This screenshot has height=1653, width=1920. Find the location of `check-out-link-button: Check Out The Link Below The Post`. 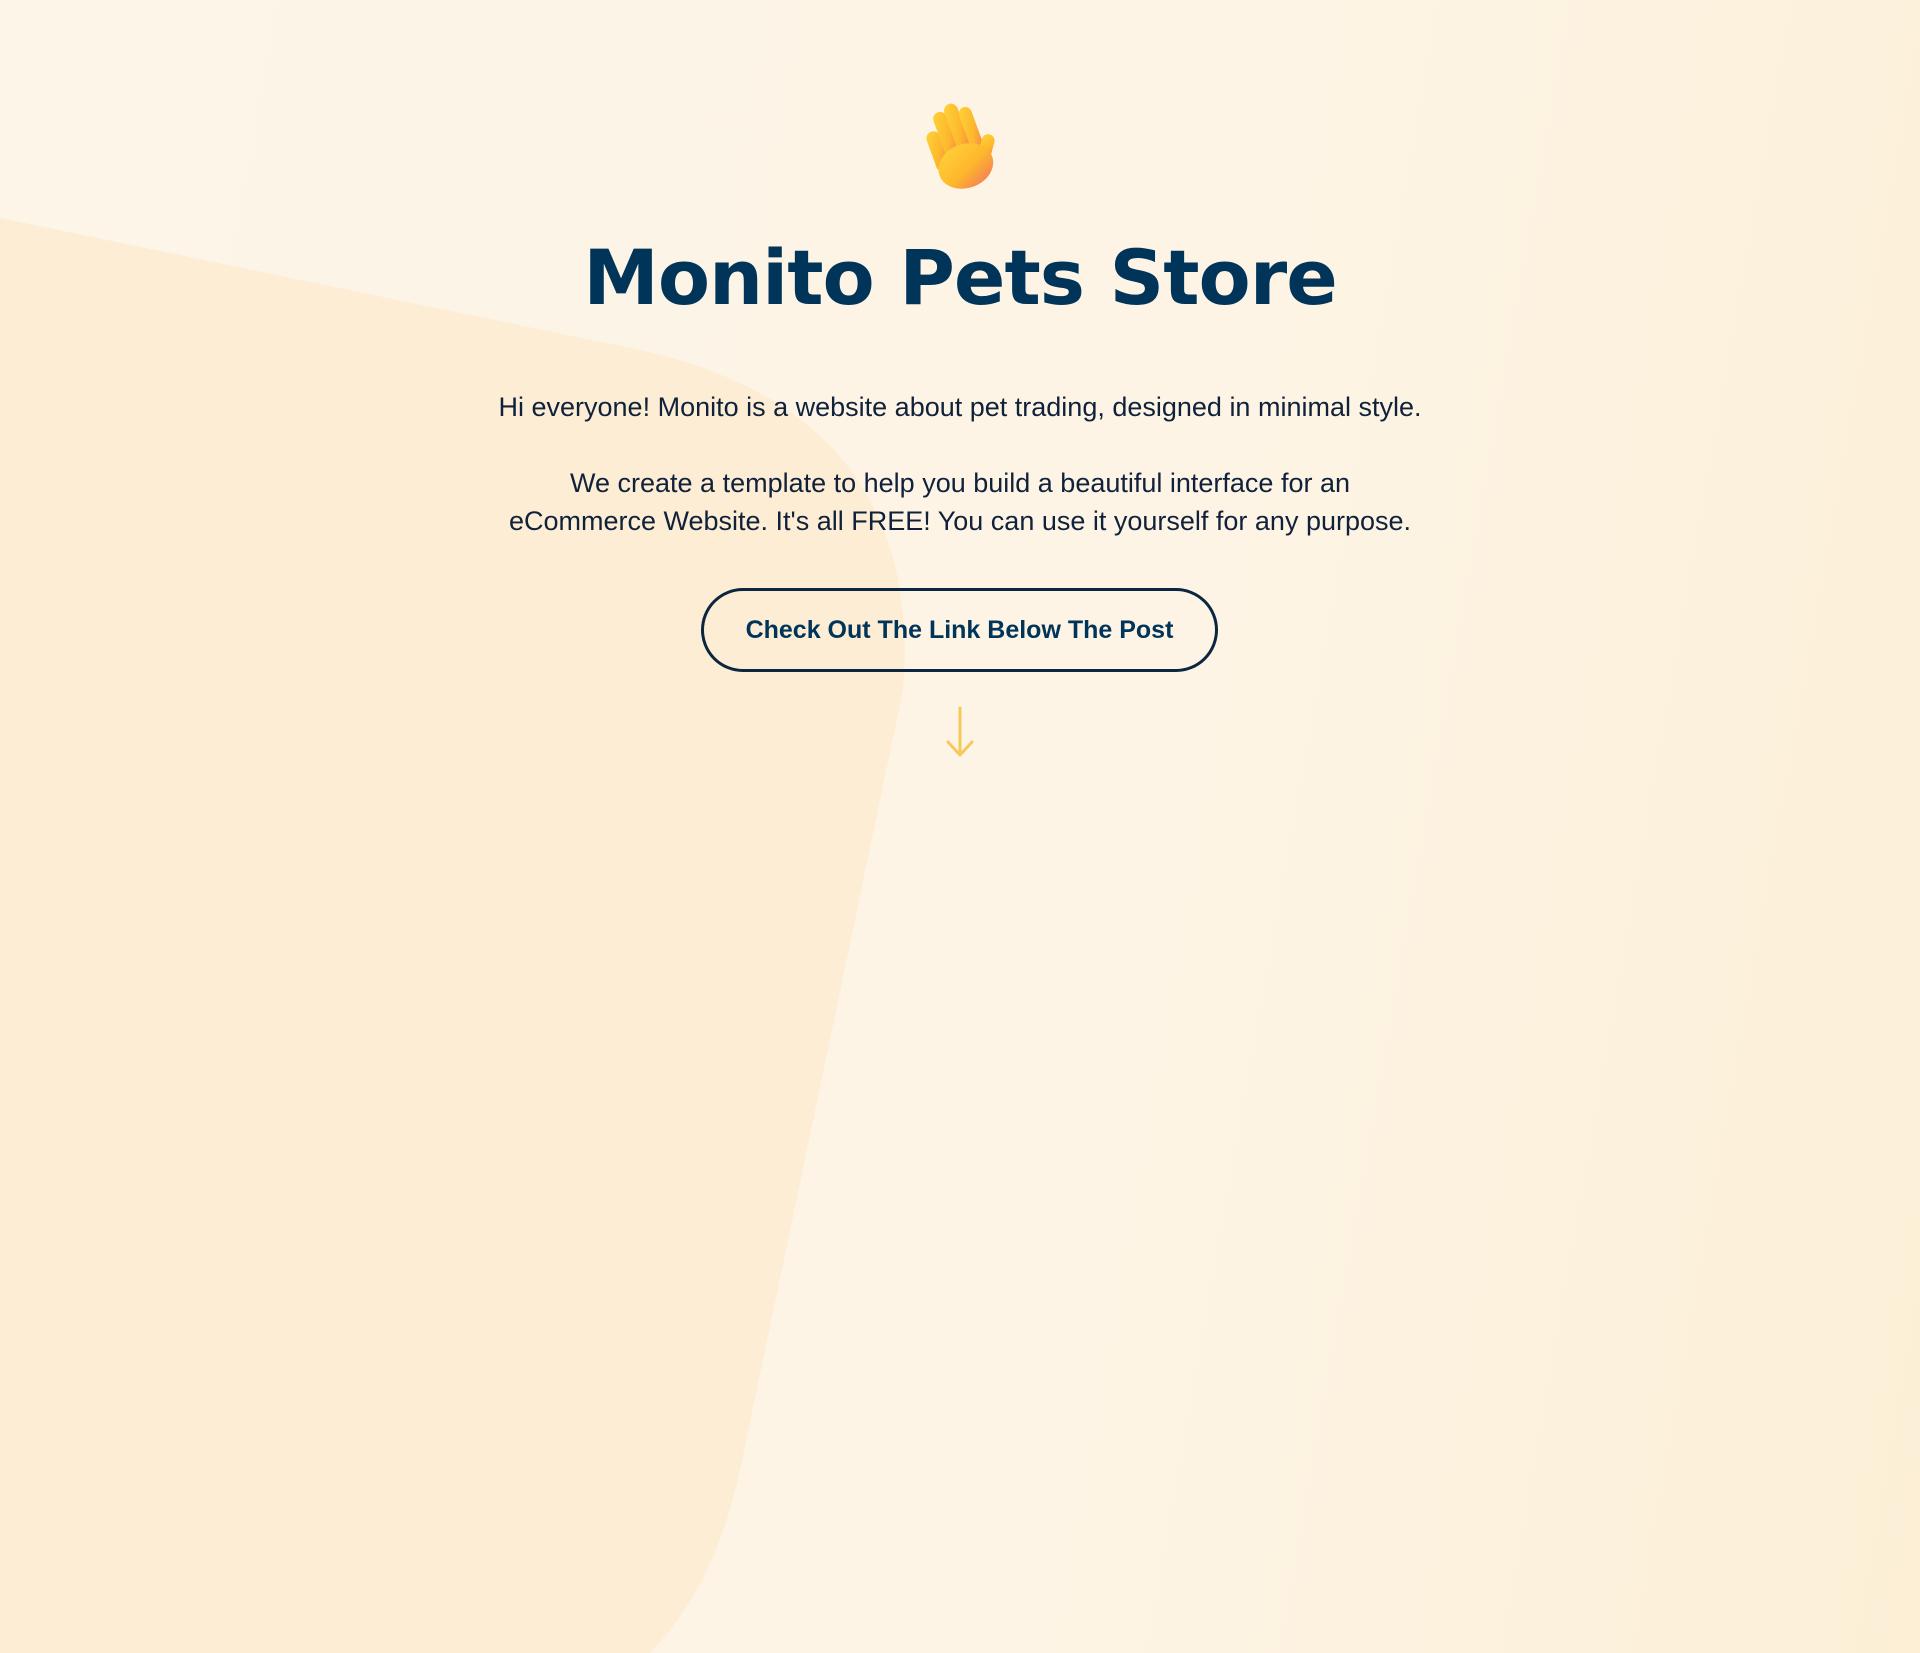

check-out-link-button: Check Out The Link Below The Post is located at coordinates (959, 630).